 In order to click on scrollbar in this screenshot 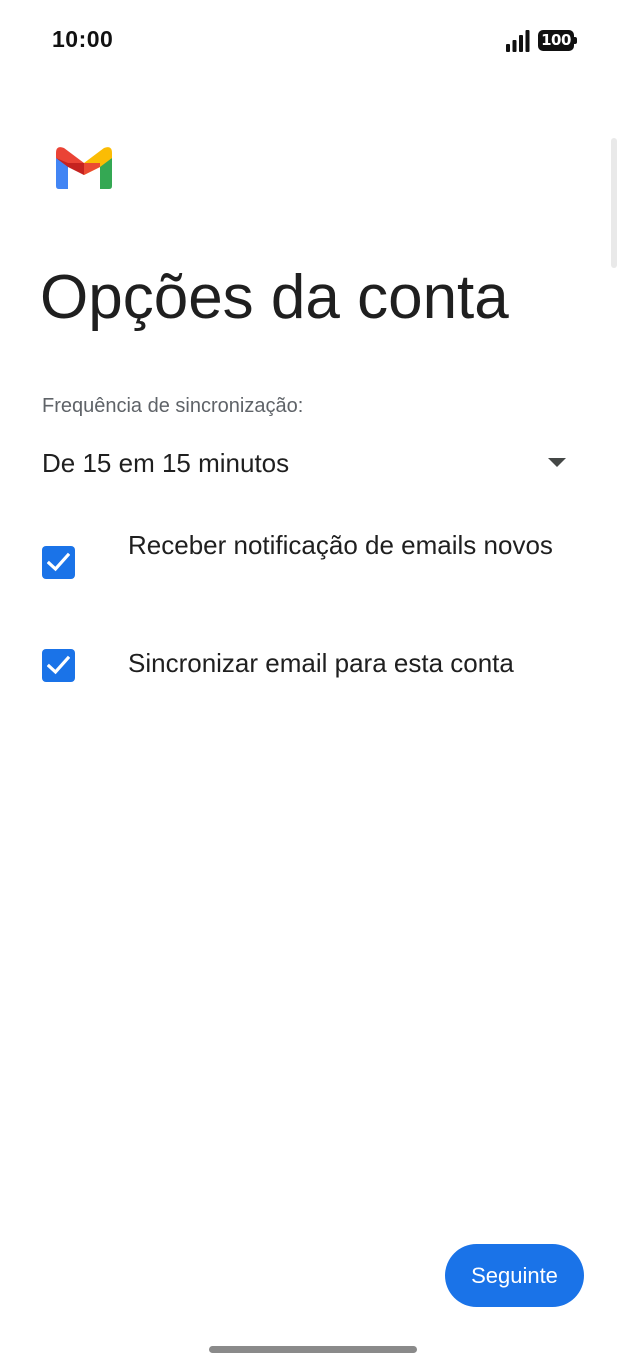, I will do `click(614, 203)`.